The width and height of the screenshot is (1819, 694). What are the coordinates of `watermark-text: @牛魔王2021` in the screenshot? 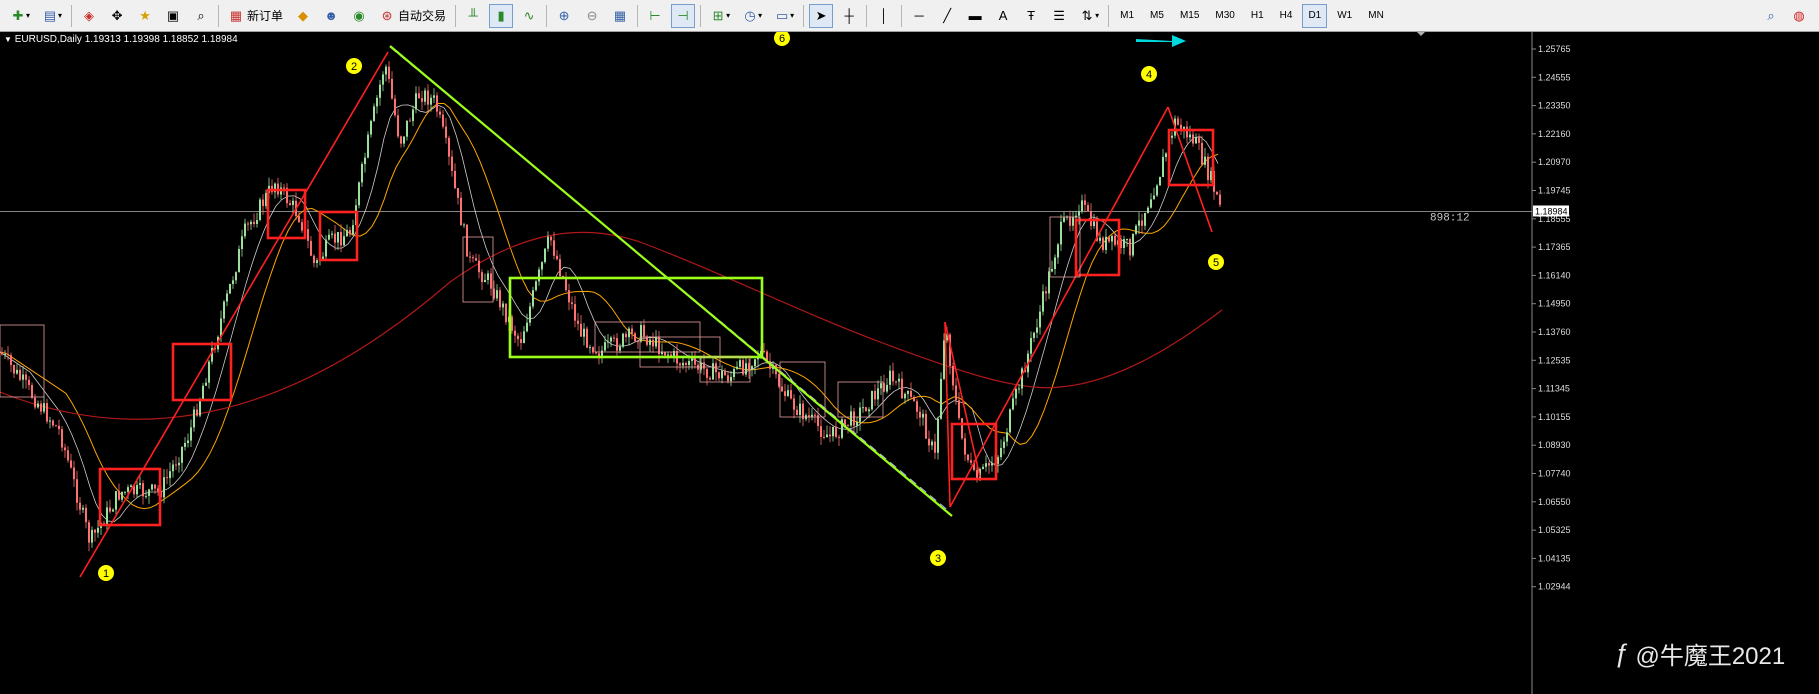 It's located at (1710, 656).